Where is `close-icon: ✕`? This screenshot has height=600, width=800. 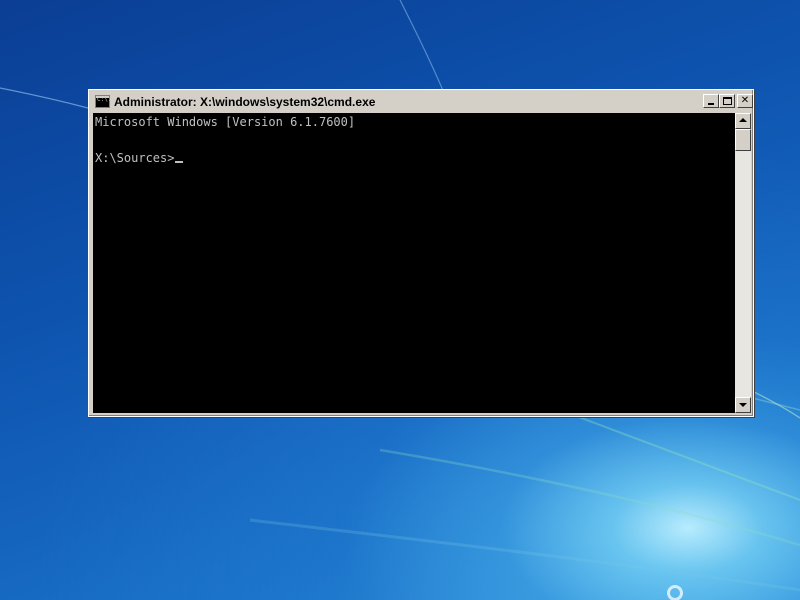
close-icon: ✕ is located at coordinates (745, 100).